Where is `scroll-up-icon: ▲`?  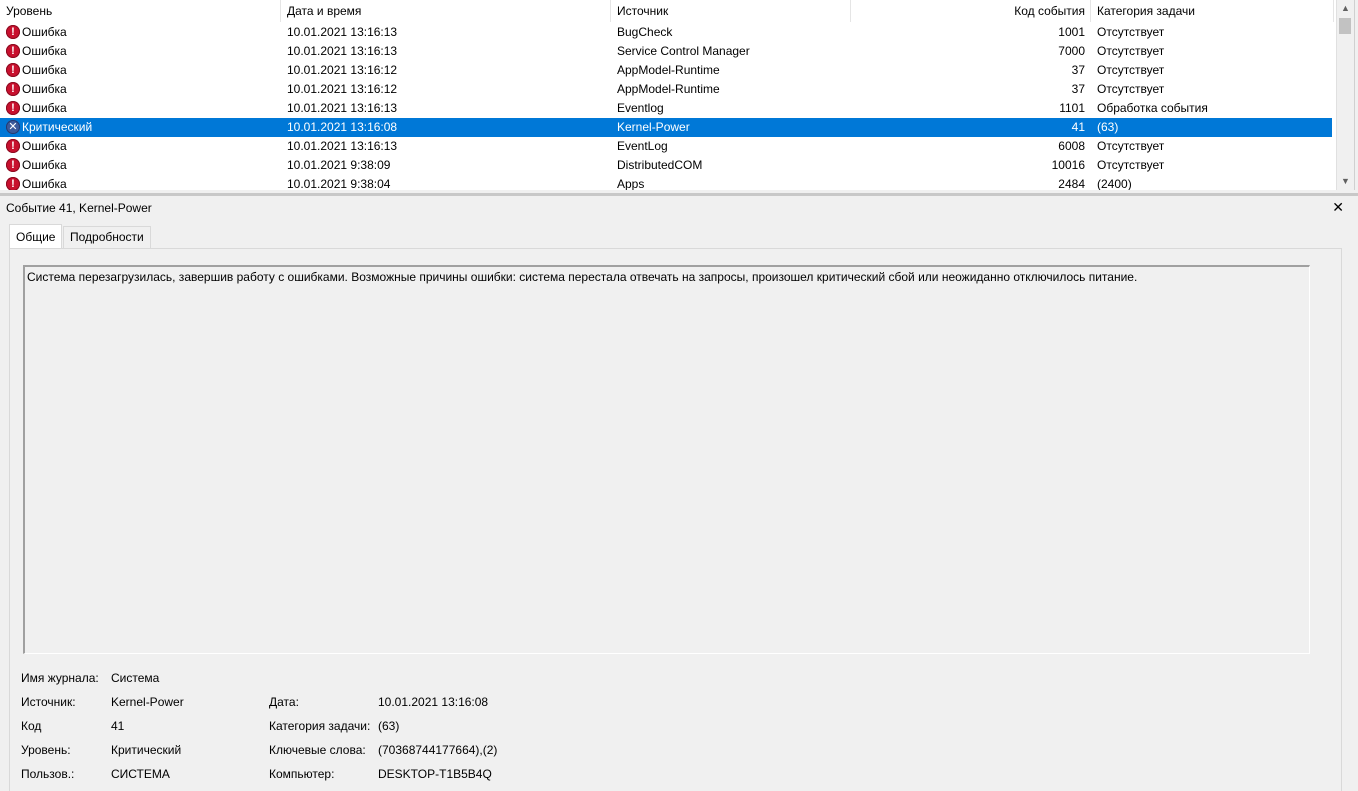
scroll-up-icon: ▲ is located at coordinates (1345, 8).